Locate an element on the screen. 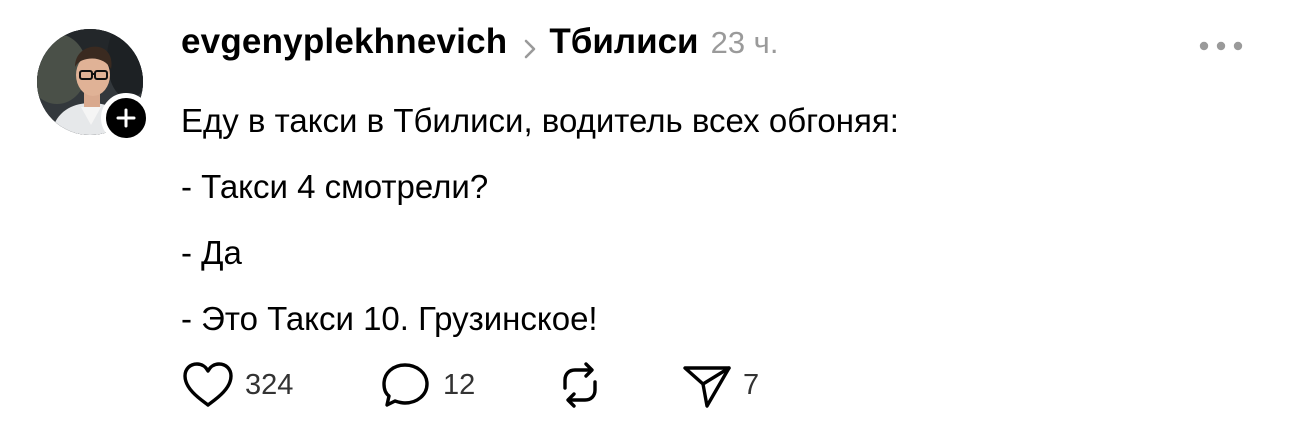 The image size is (1290, 425). post-text-line: - Такси 4 смотрели? is located at coordinates (335, 186).